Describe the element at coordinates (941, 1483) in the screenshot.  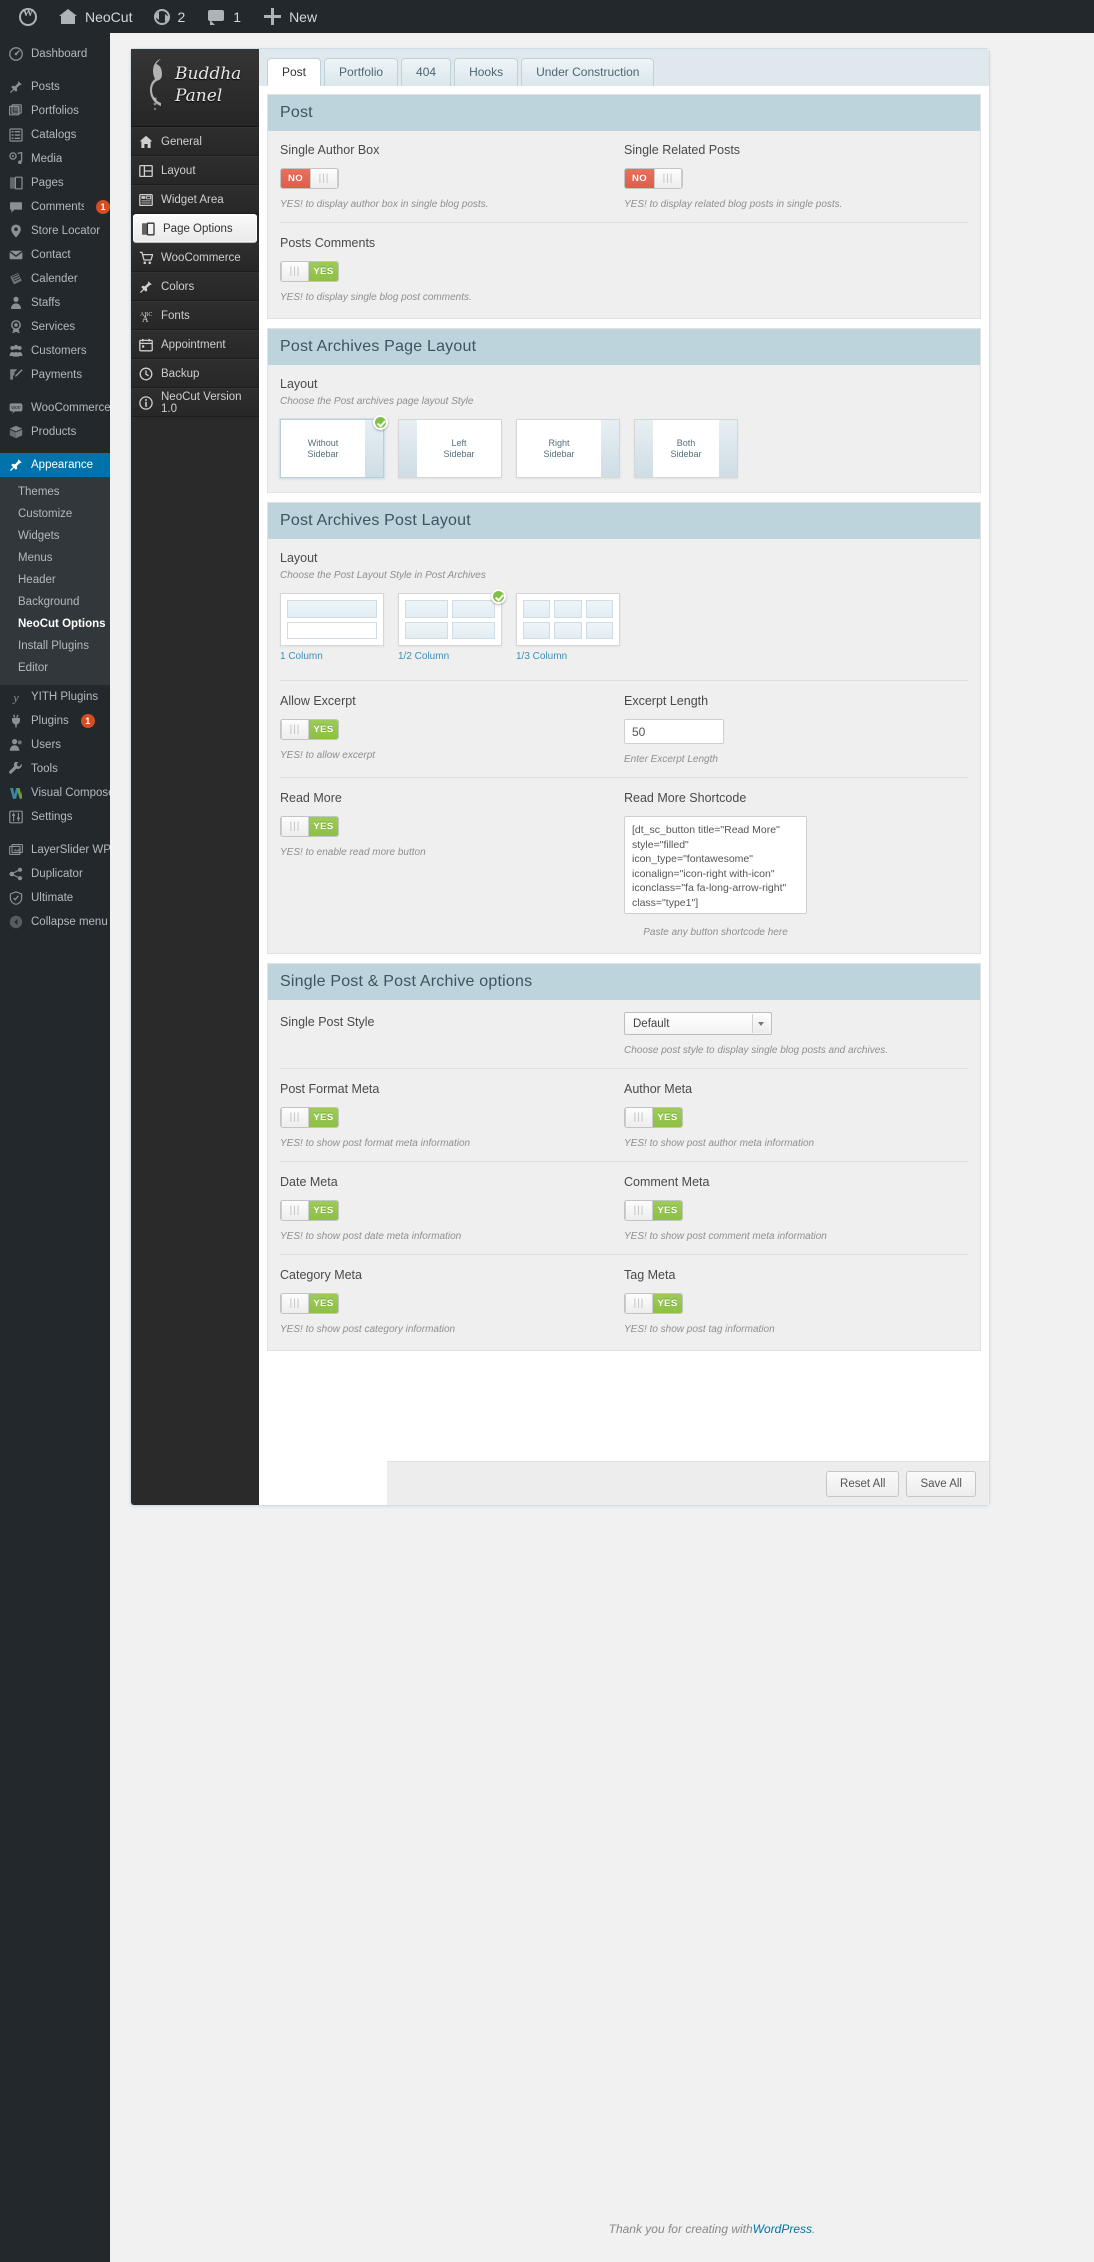
I see `save-all-button: Save All` at that location.